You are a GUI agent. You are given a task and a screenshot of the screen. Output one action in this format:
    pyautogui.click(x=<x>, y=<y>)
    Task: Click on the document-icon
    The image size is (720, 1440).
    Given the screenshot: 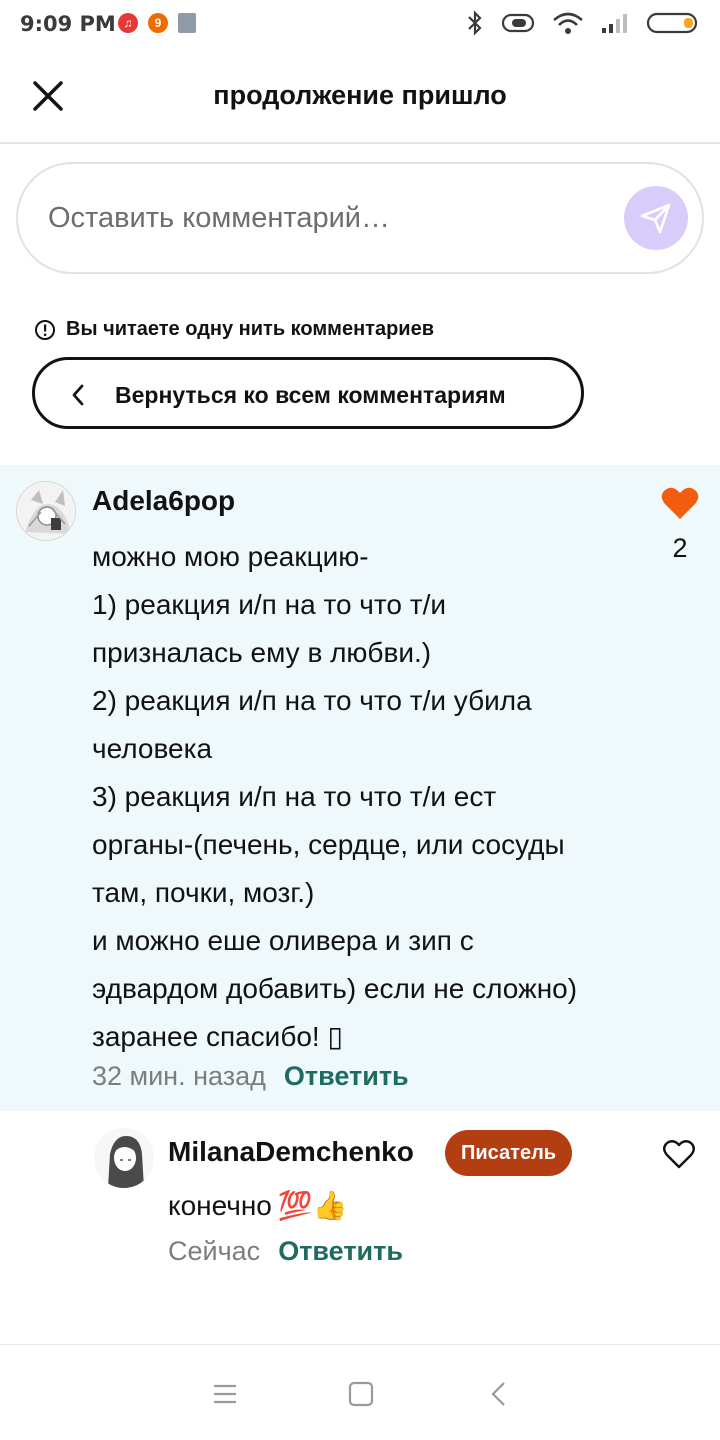 What is the action you would take?
    pyautogui.click(x=187, y=23)
    